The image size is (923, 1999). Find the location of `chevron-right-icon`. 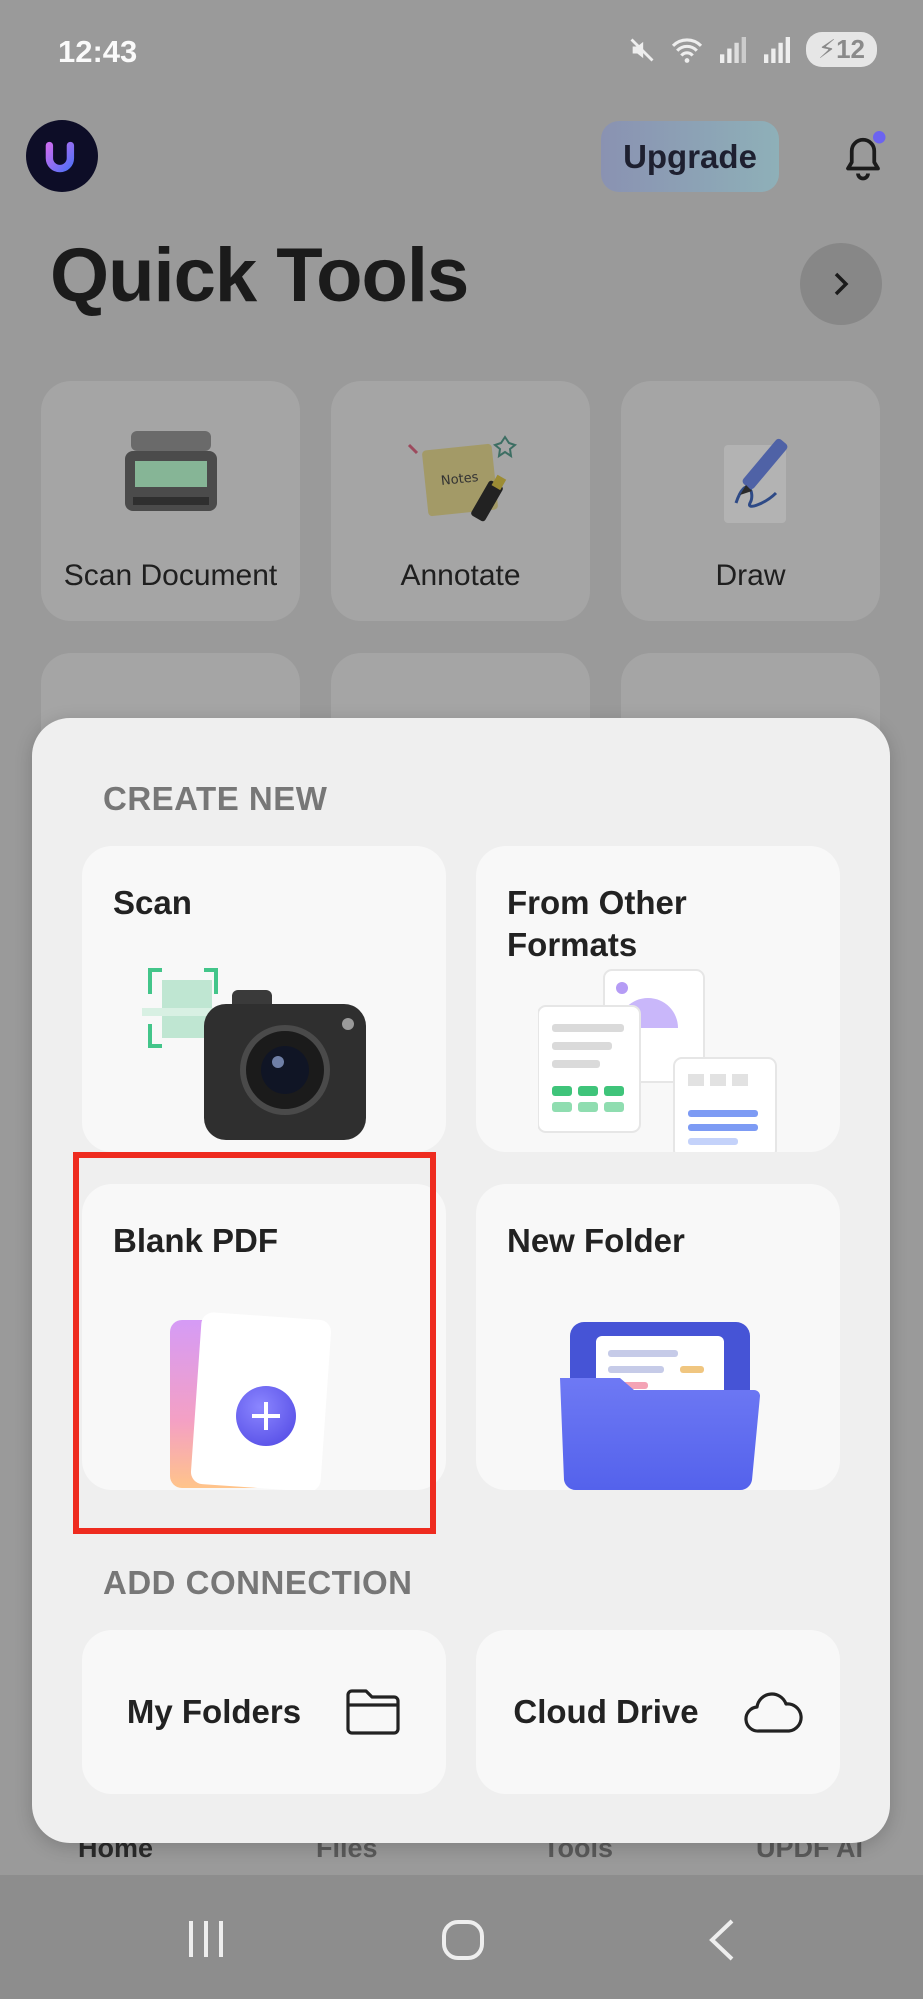

chevron-right-icon is located at coordinates (841, 284).